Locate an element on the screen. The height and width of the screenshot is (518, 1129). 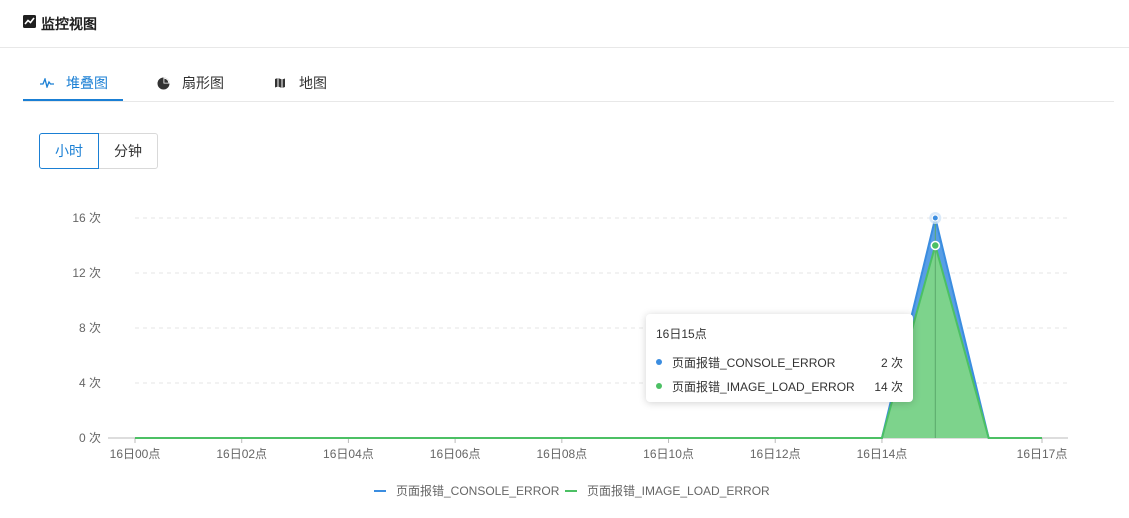
tooltip-series-name: 页面报错_CONSOLE_ERROR is located at coordinates (754, 362).